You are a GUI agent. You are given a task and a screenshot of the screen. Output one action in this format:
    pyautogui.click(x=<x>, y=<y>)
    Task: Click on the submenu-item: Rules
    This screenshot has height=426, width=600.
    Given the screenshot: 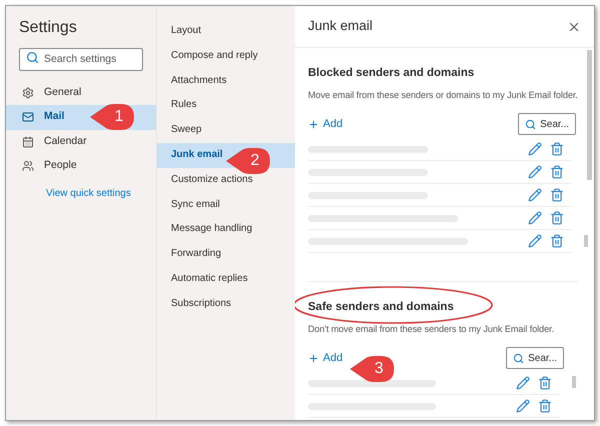 What is the action you would take?
    pyautogui.click(x=226, y=105)
    